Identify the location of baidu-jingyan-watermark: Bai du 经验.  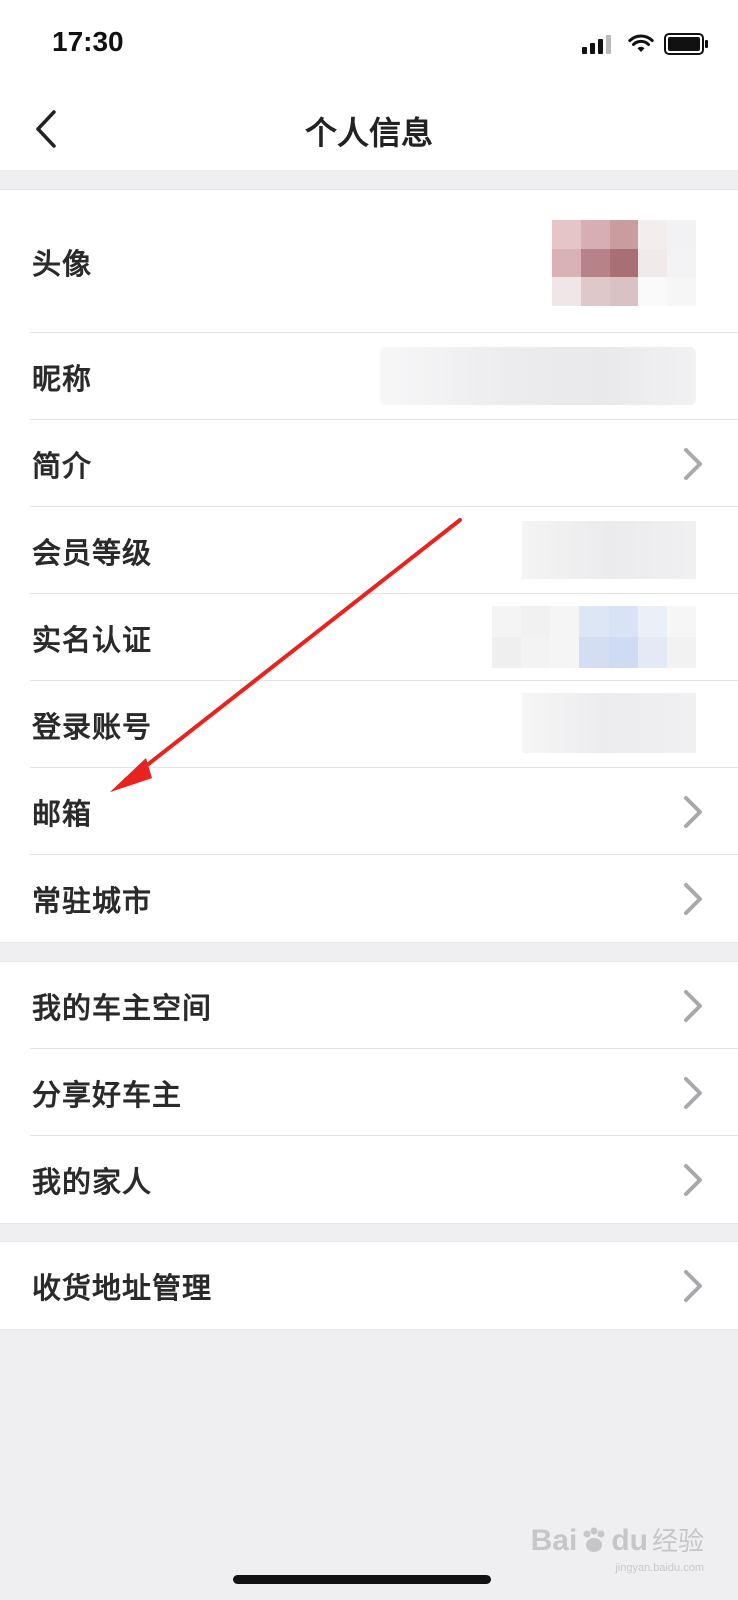
(617, 1539).